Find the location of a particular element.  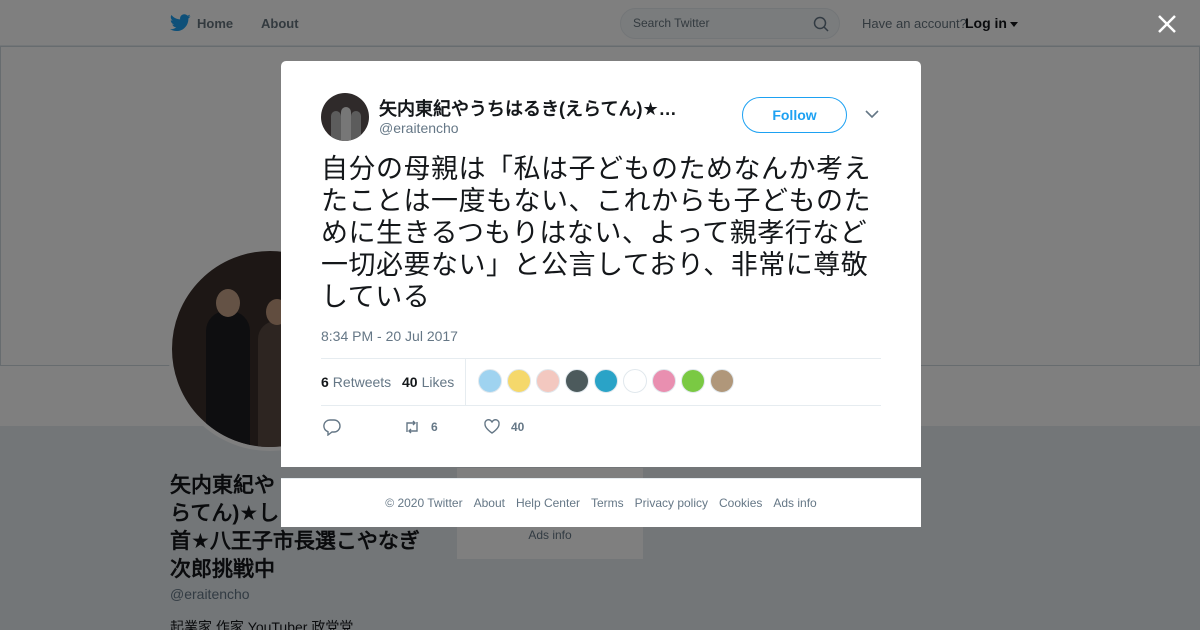

footer-help-link: Help Center is located at coordinates (548, 503).